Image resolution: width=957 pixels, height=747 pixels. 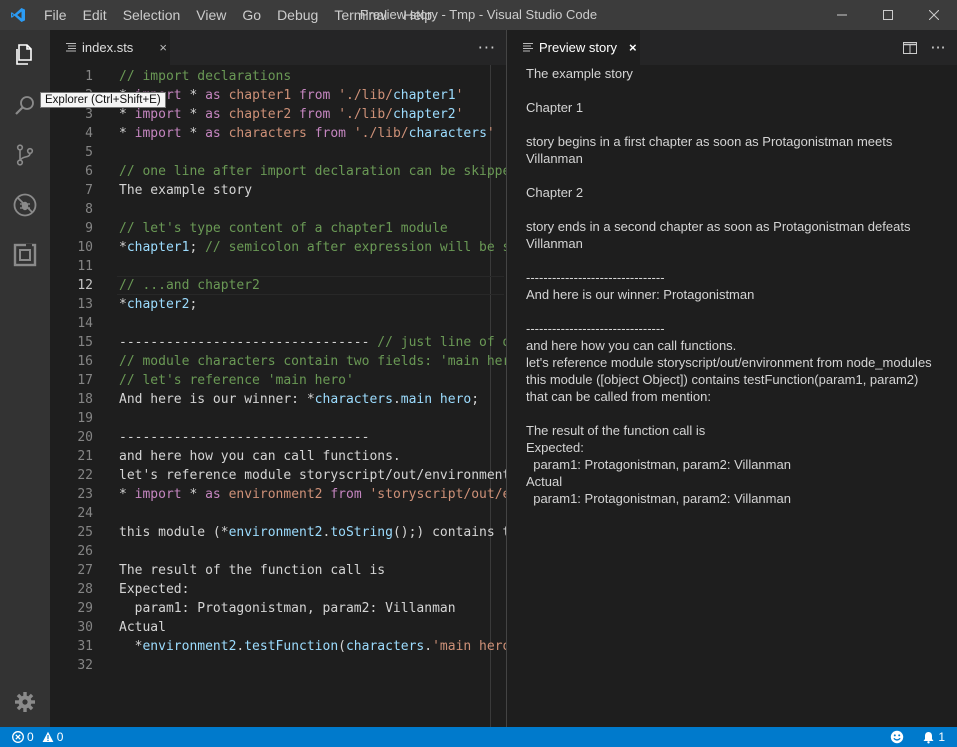 I want to click on code-line: 5, so click(x=278, y=152).